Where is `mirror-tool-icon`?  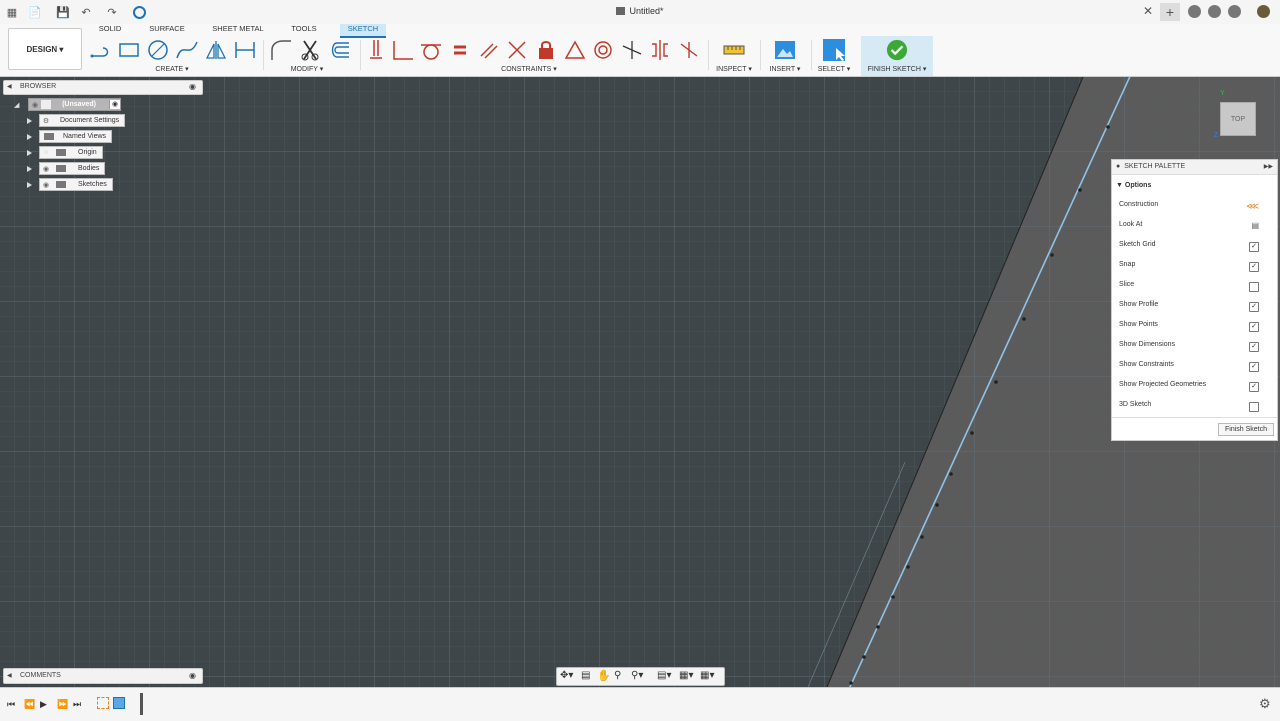
mirror-tool-icon is located at coordinates (216, 50).